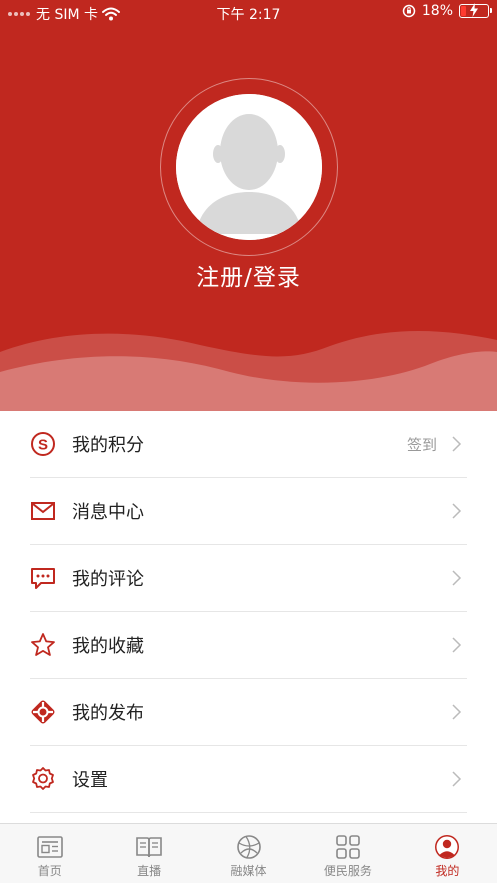 The image size is (497, 883). Describe the element at coordinates (422, 444) in the screenshot. I see `sign-in-button: 签到` at that location.